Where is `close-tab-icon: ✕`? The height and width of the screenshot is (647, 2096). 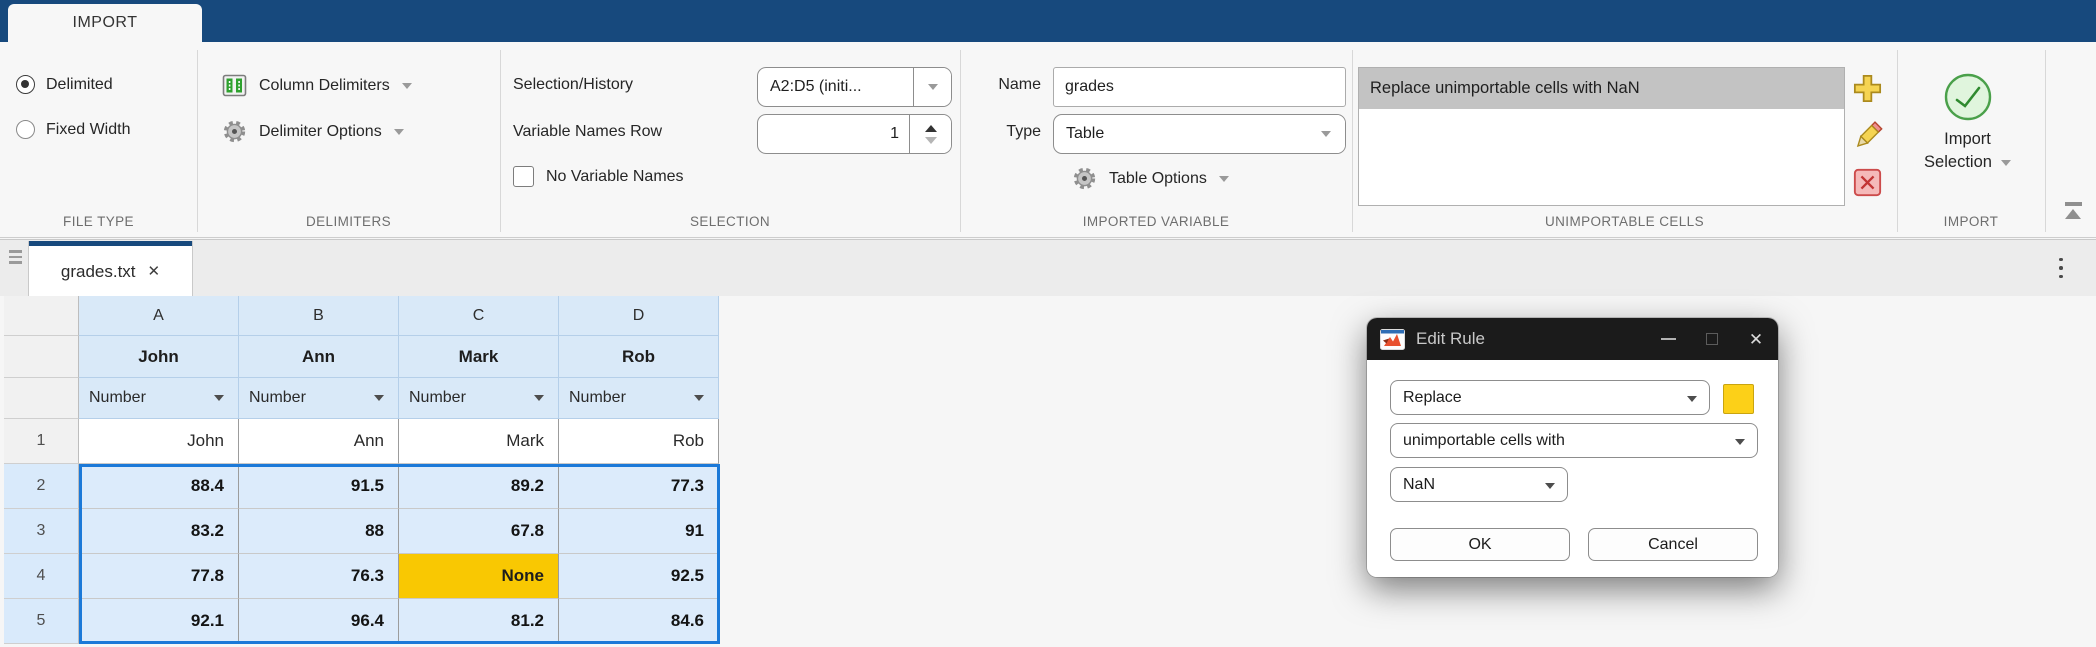
close-tab-icon: ✕ is located at coordinates (154, 271).